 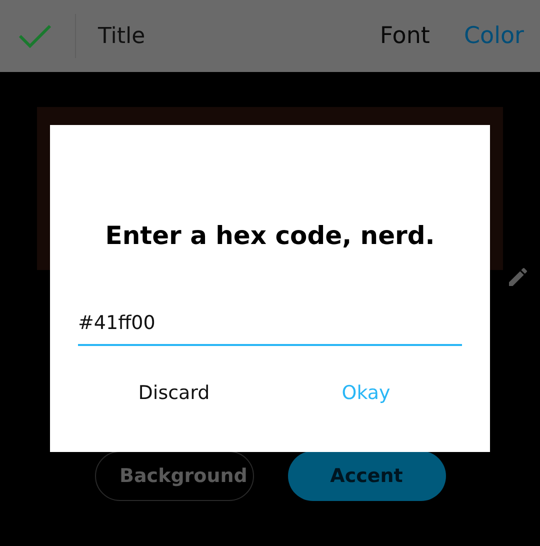 What do you see at coordinates (35, 36) in the screenshot?
I see `check-icon` at bounding box center [35, 36].